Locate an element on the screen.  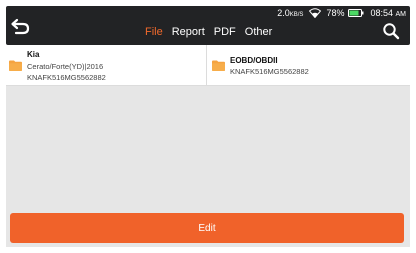
wifi-icon is located at coordinates (315, 13).